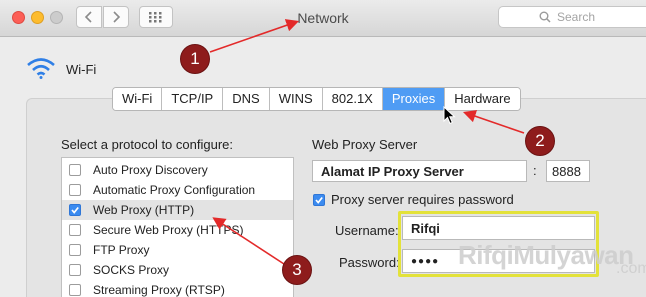 The image size is (646, 297). What do you see at coordinates (540, 141) in the screenshot?
I see `annotation-badge-2: 2` at bounding box center [540, 141].